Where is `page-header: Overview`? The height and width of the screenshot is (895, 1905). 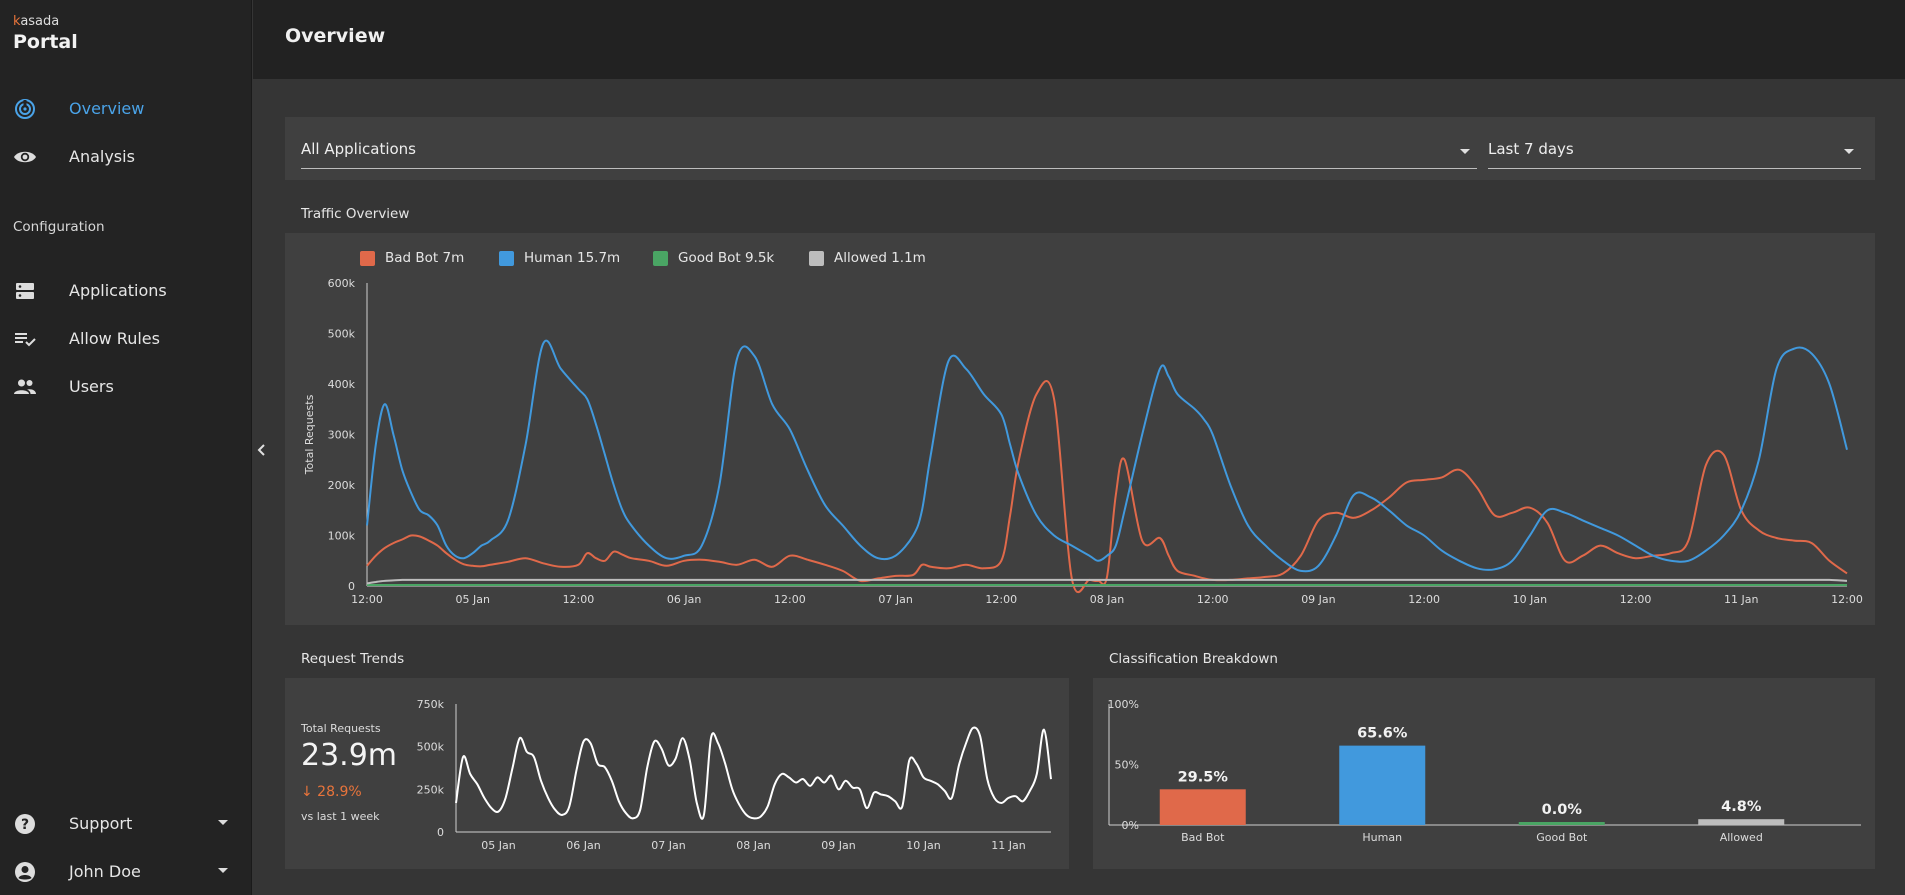 page-header: Overview is located at coordinates (1079, 39).